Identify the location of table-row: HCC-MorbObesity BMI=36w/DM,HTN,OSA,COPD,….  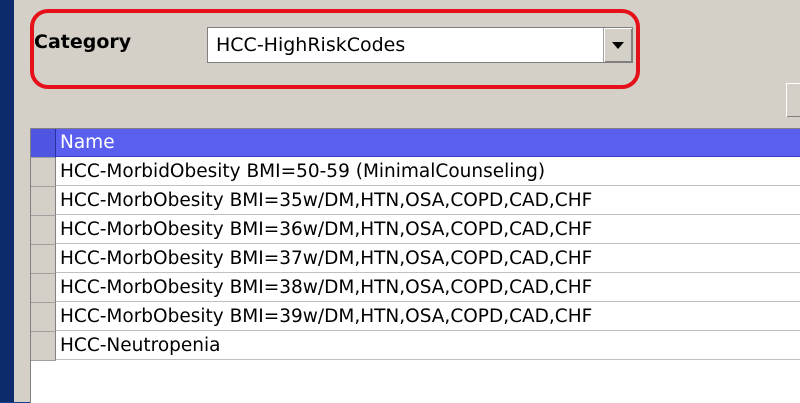
(415, 230).